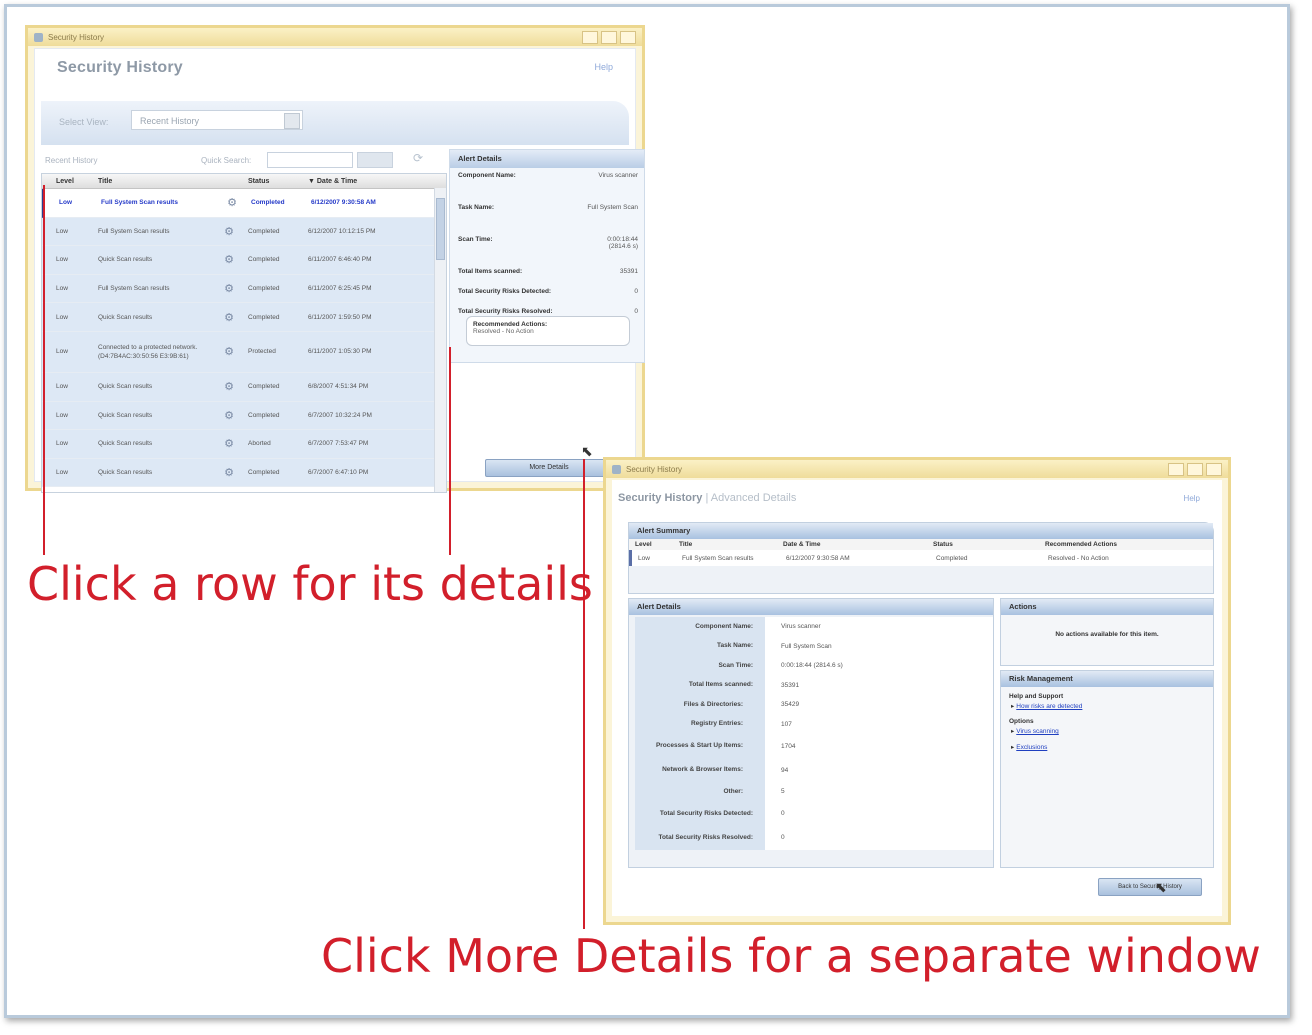 This screenshot has height=1035, width=1312. I want to click on row-title: Full System Scan results, so click(134, 231).